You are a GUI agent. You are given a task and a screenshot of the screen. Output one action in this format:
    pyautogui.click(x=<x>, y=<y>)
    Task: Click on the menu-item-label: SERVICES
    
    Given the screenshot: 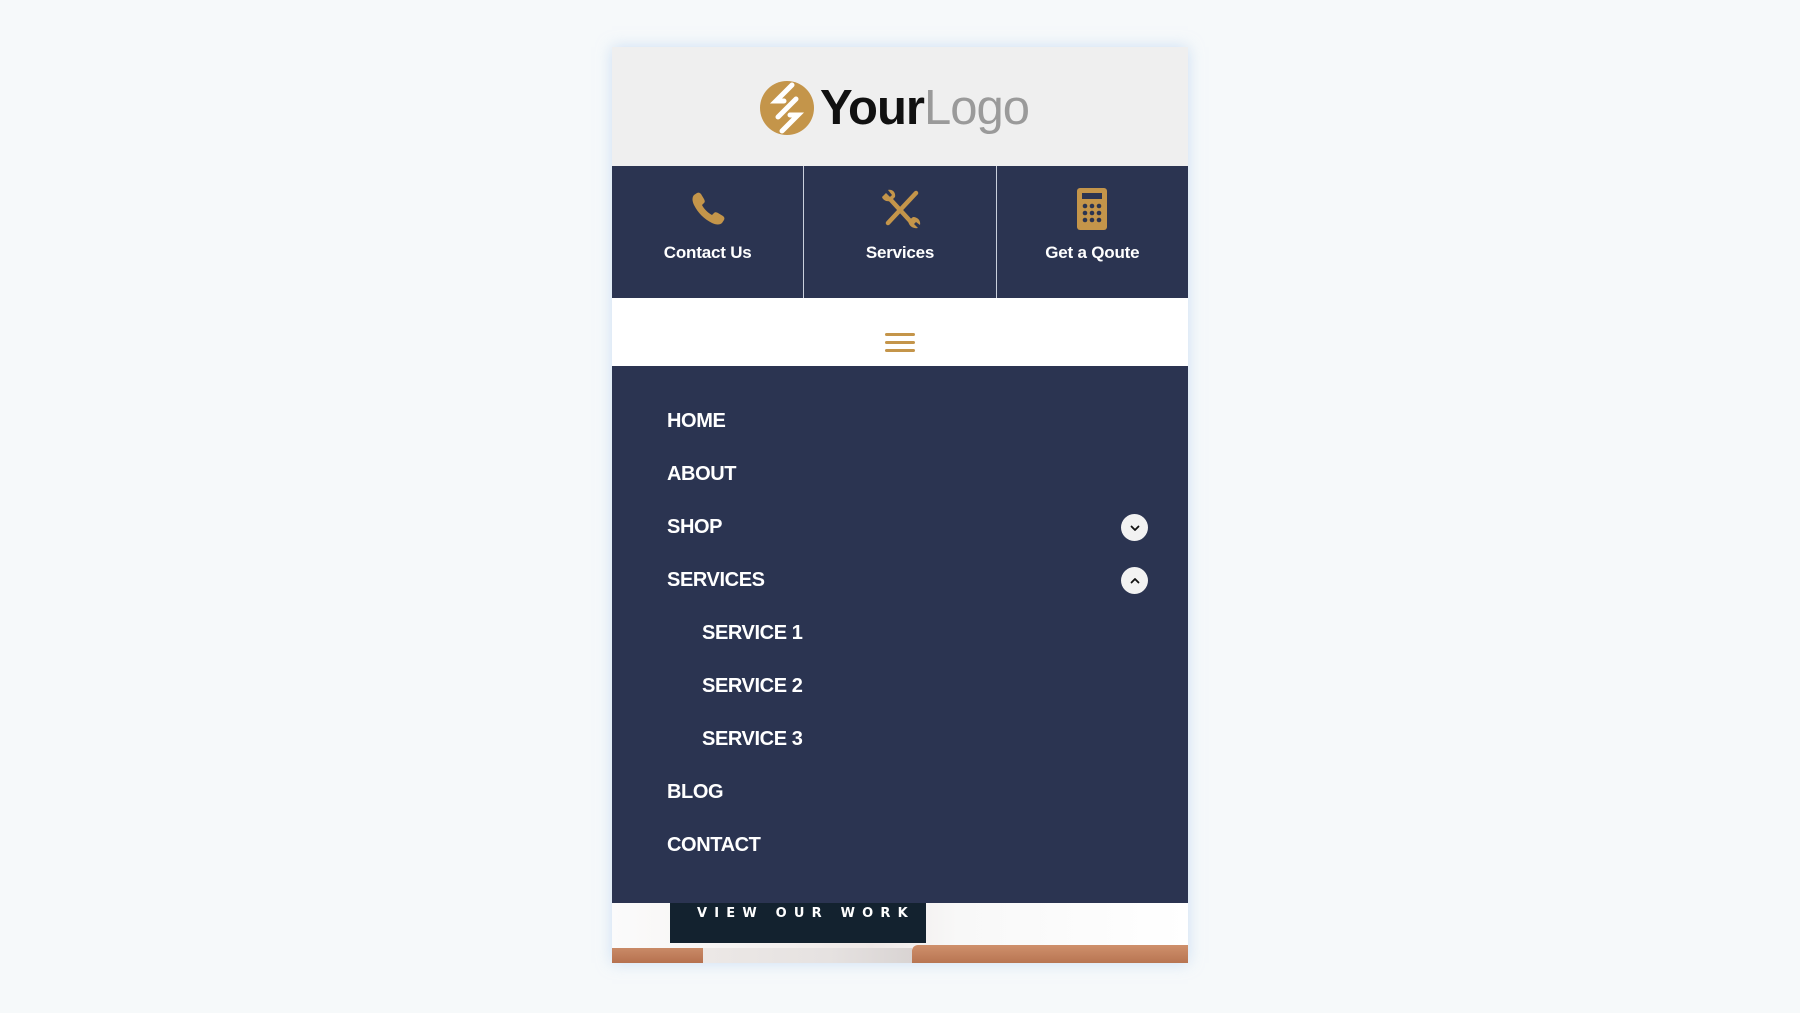 What is the action you would take?
    pyautogui.click(x=716, y=580)
    